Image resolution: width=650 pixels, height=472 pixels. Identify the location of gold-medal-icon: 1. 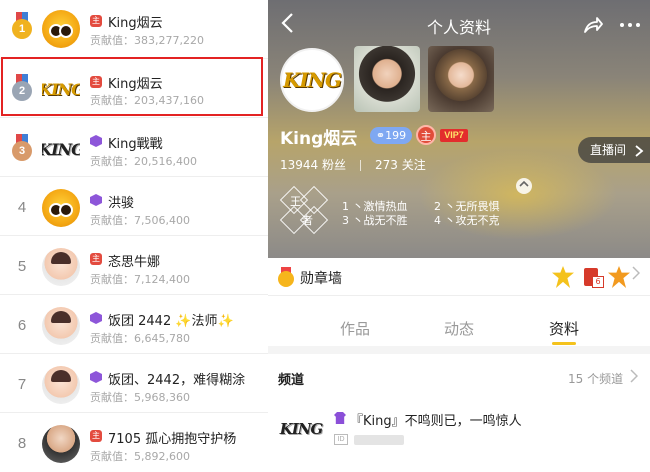
(22, 27).